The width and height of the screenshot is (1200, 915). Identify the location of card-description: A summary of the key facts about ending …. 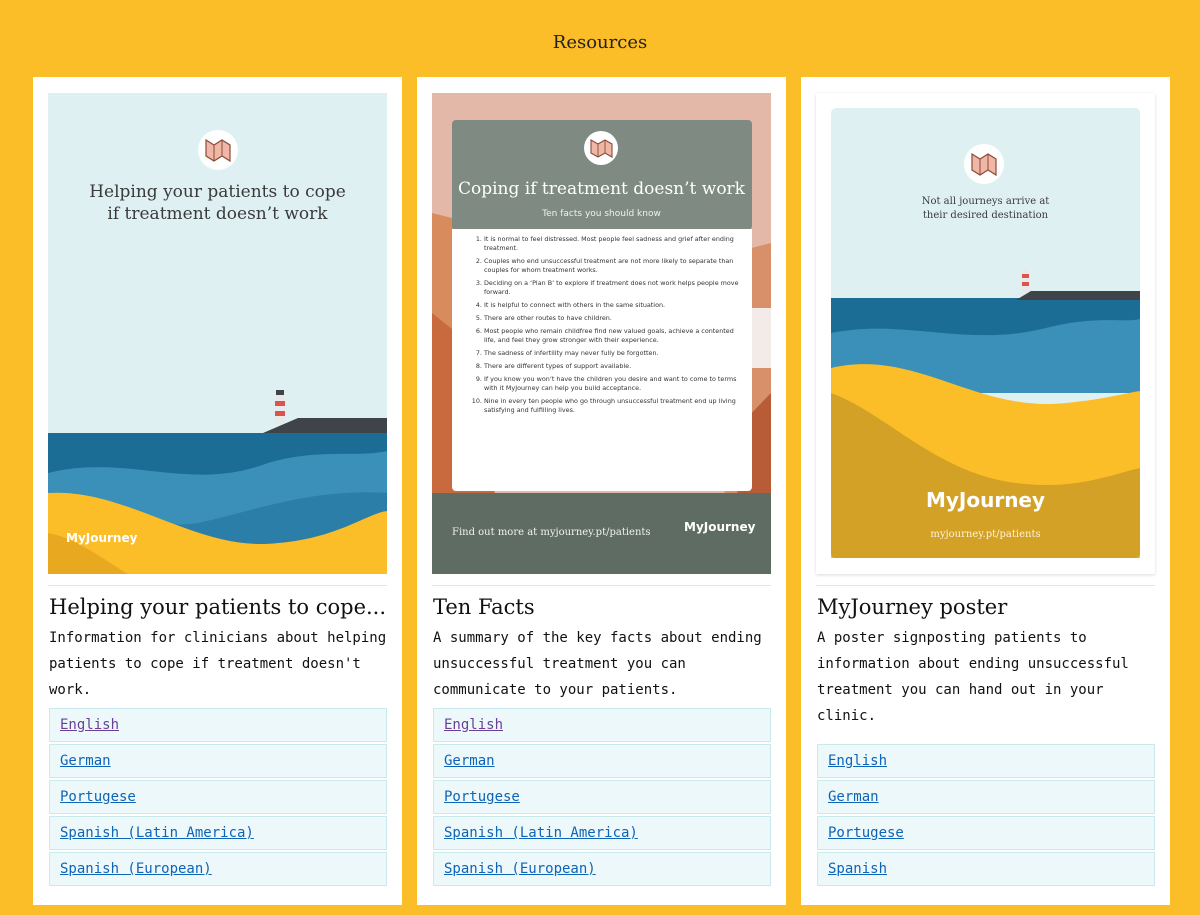
(597, 664).